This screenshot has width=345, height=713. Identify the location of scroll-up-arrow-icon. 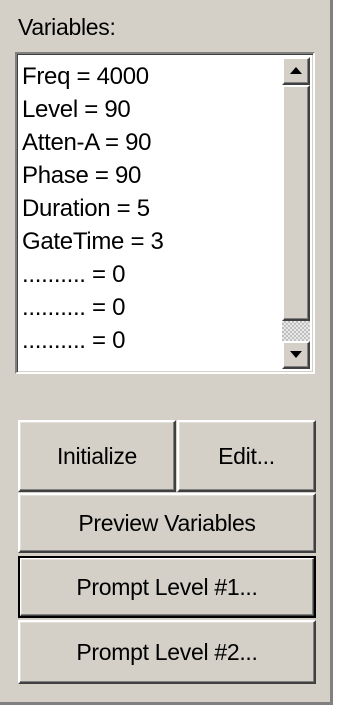
(296, 70).